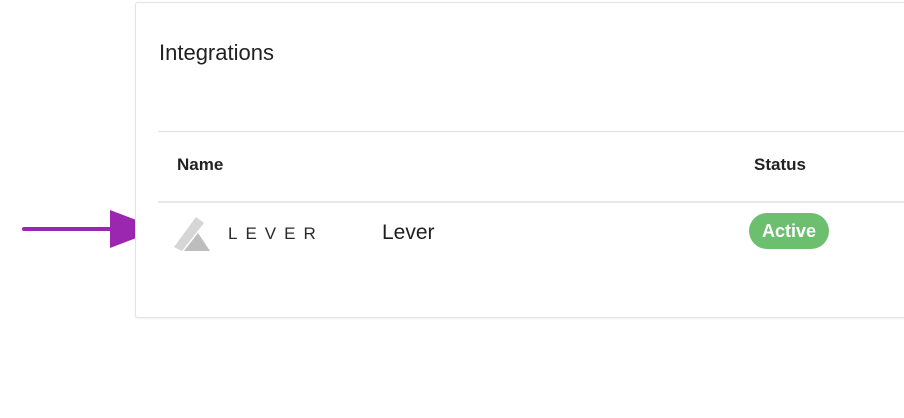 This screenshot has width=904, height=418. Describe the element at coordinates (531, 235) in the screenshot. I see `table-row: LEVER Lever Active` at that location.